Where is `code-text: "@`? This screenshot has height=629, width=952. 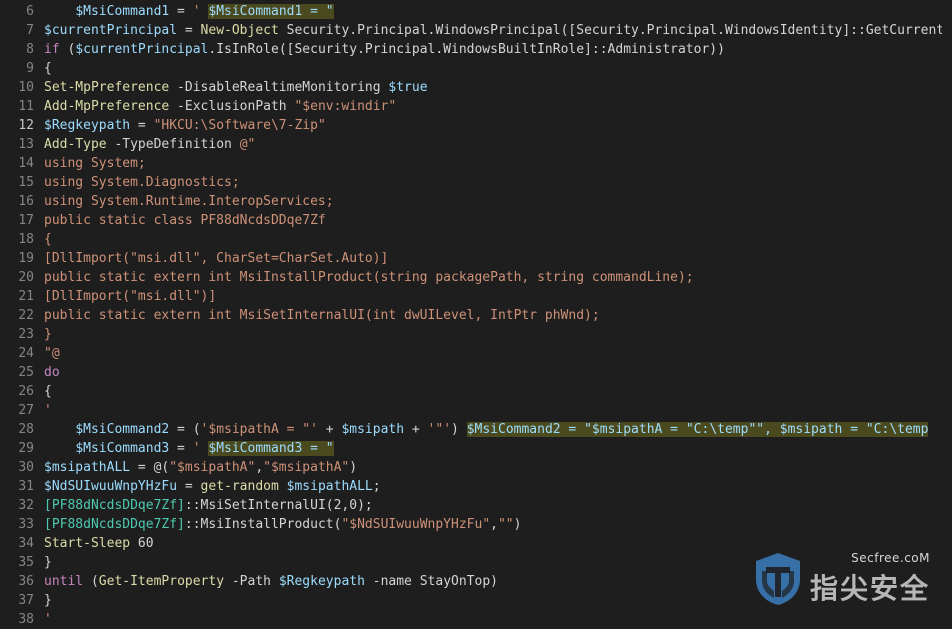 code-text: "@ is located at coordinates (493, 353).